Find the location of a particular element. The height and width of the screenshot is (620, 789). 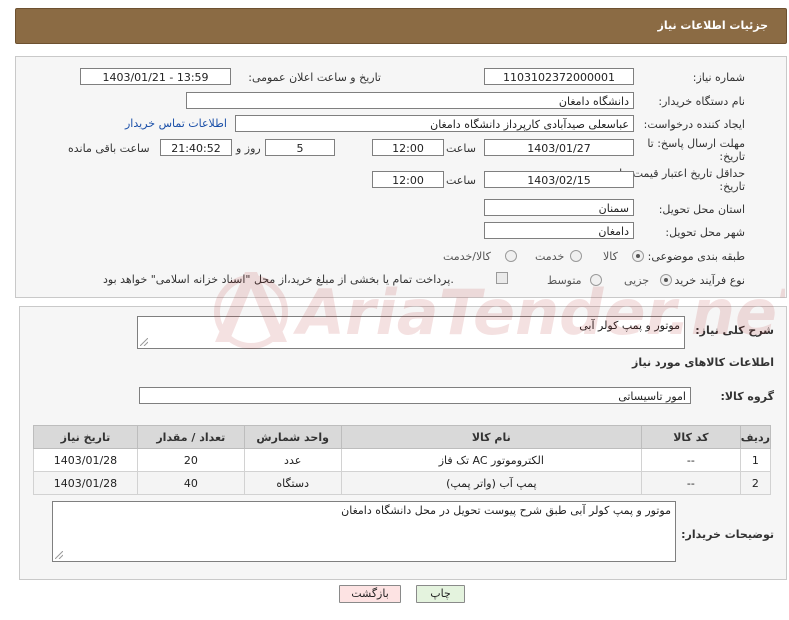

category-goods-radio is located at coordinates (638, 256).